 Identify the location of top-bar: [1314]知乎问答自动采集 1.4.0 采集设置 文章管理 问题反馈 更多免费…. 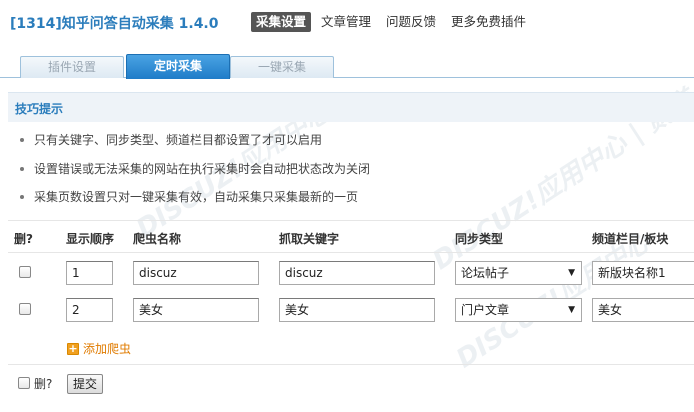
(347, 22).